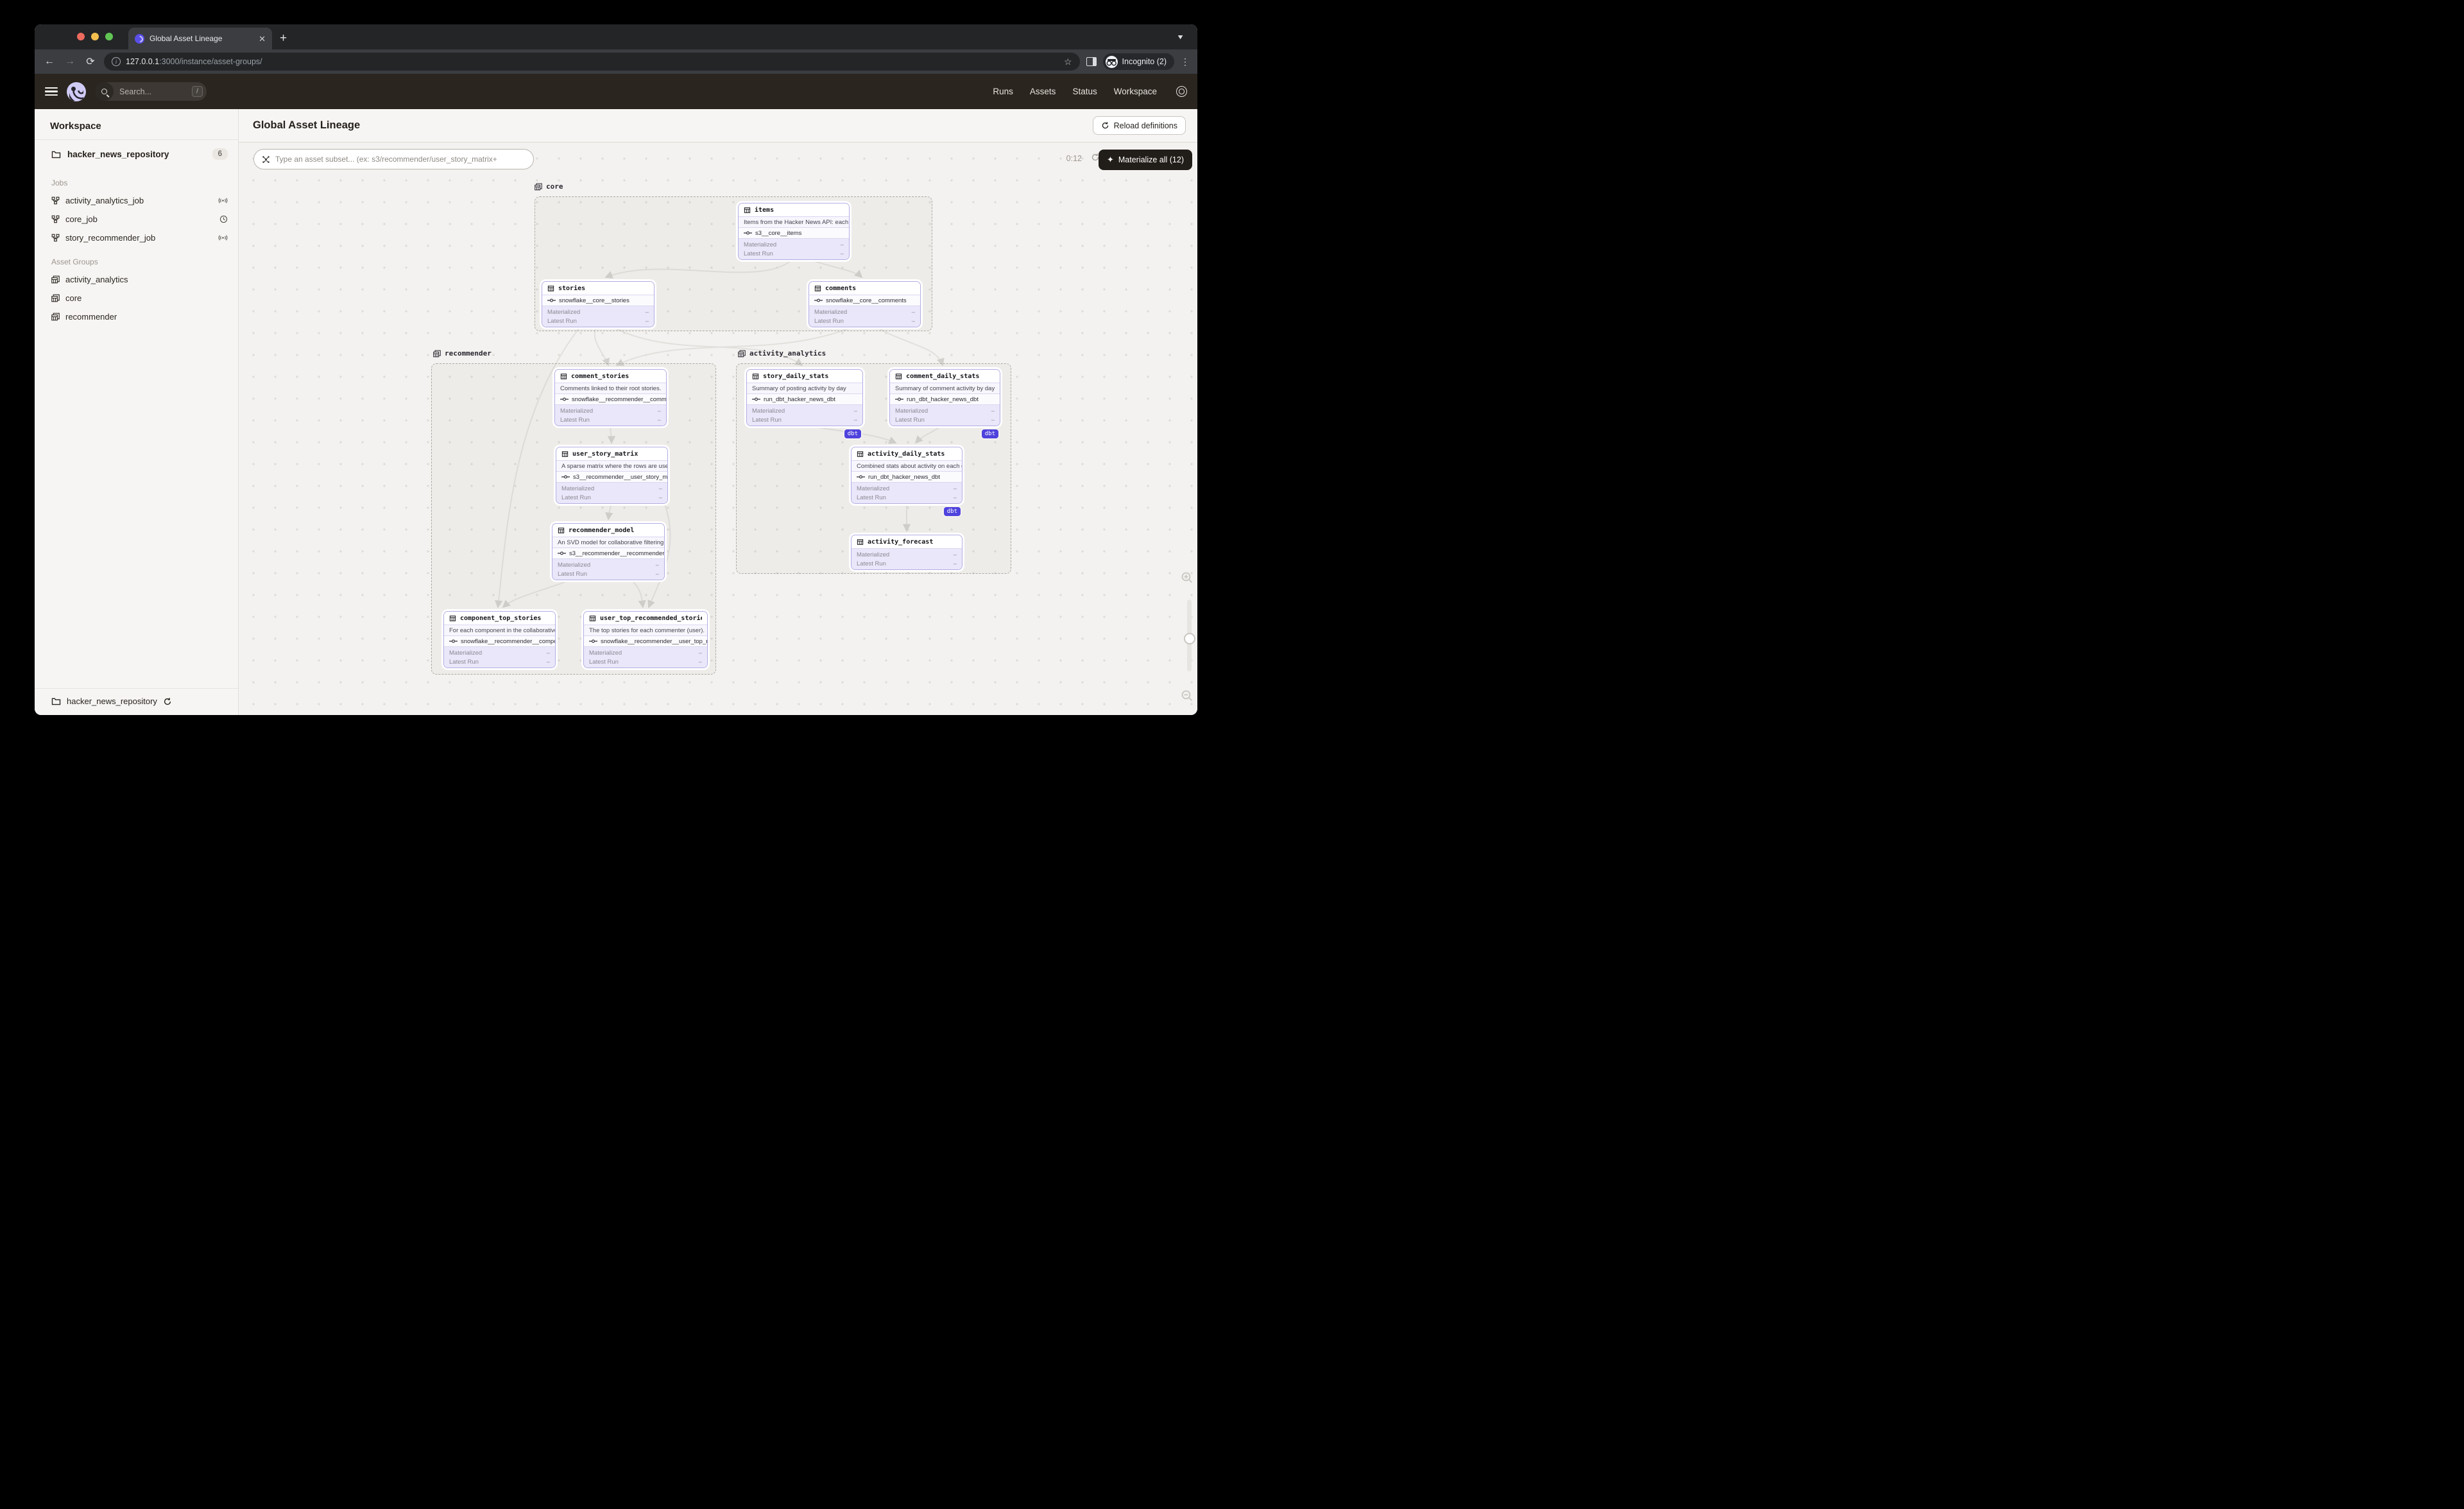 The width and height of the screenshot is (2464, 1509). What do you see at coordinates (97, 279) in the screenshot?
I see `asset-group-name: activity_analytics` at bounding box center [97, 279].